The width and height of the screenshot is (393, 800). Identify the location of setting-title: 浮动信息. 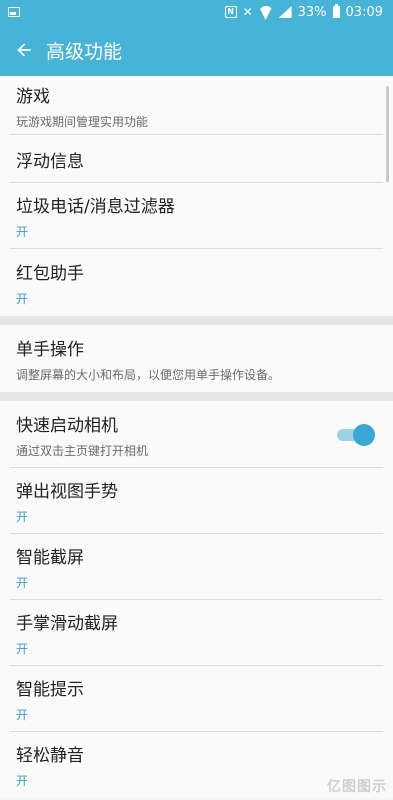
(50, 161).